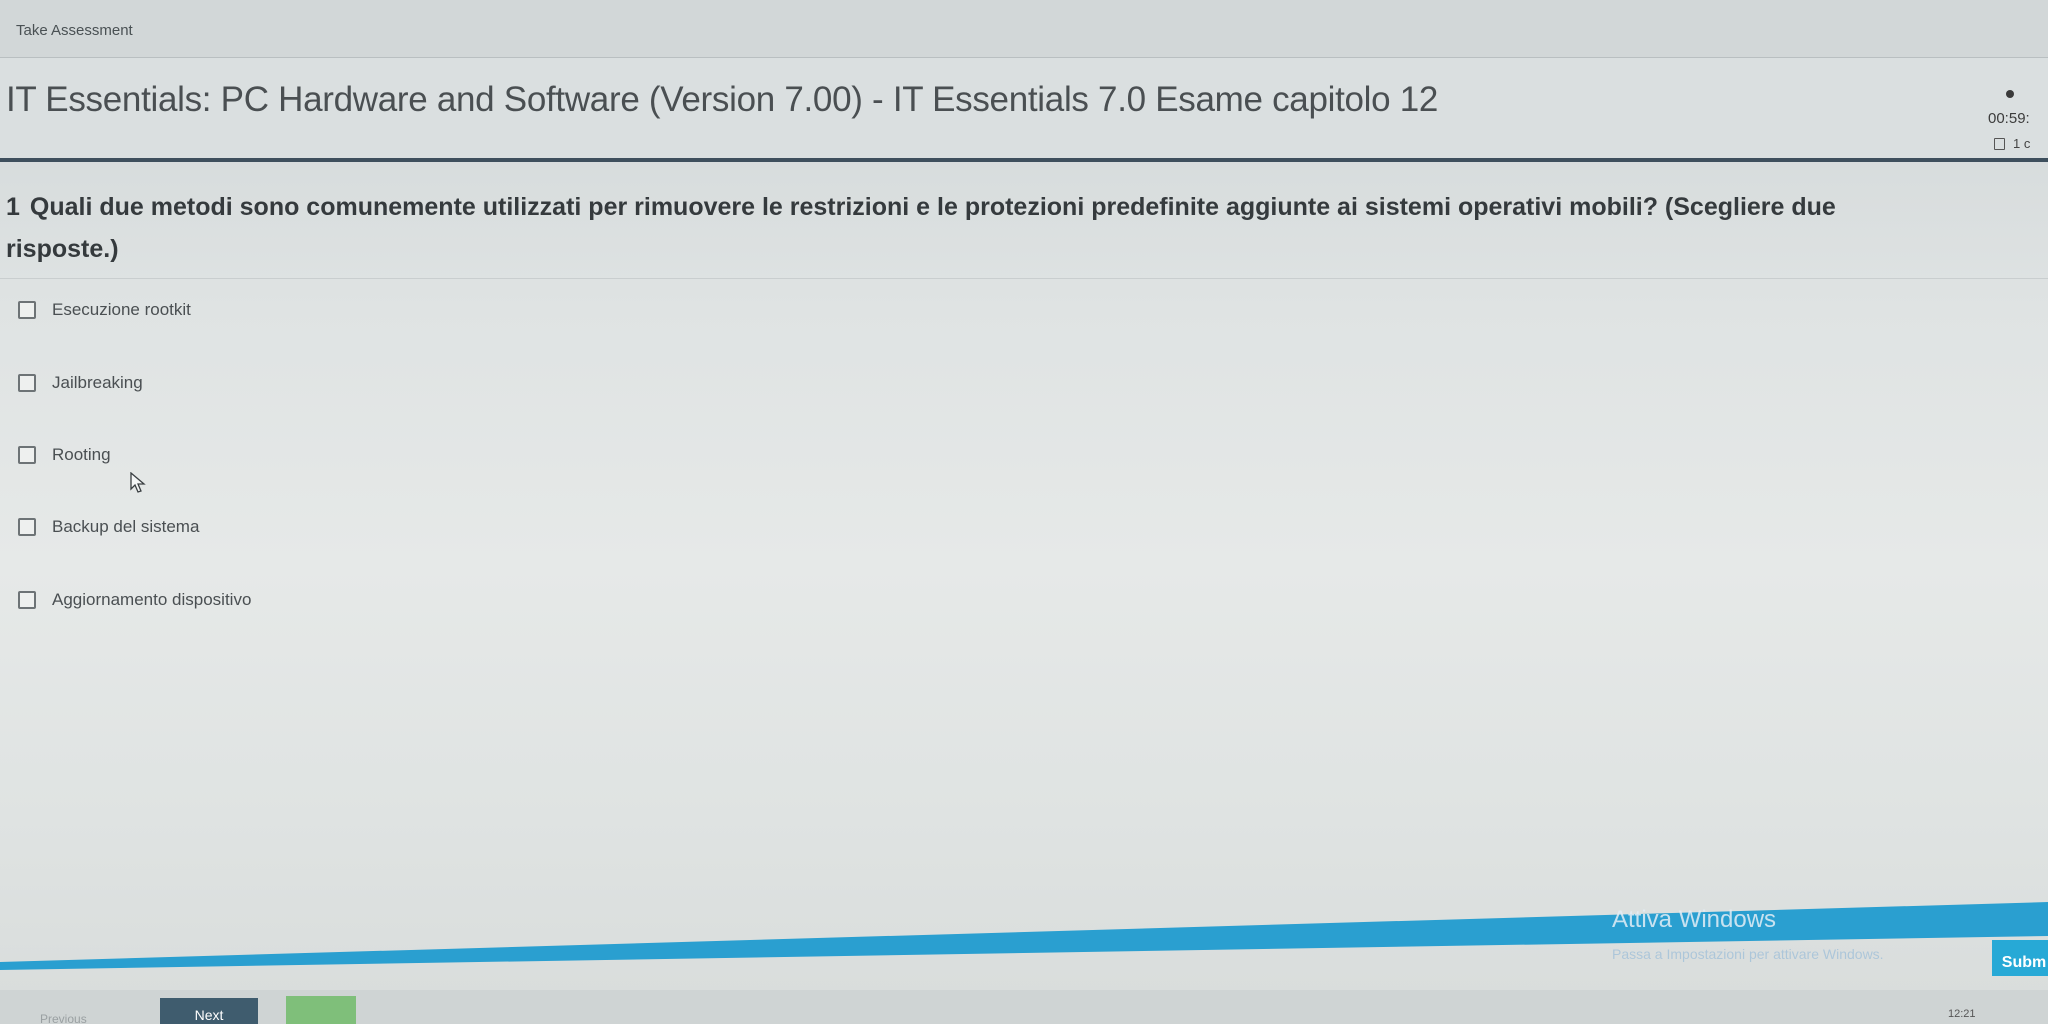  I want to click on answer-option: Aggiornamento dispositivo, so click(134, 600).